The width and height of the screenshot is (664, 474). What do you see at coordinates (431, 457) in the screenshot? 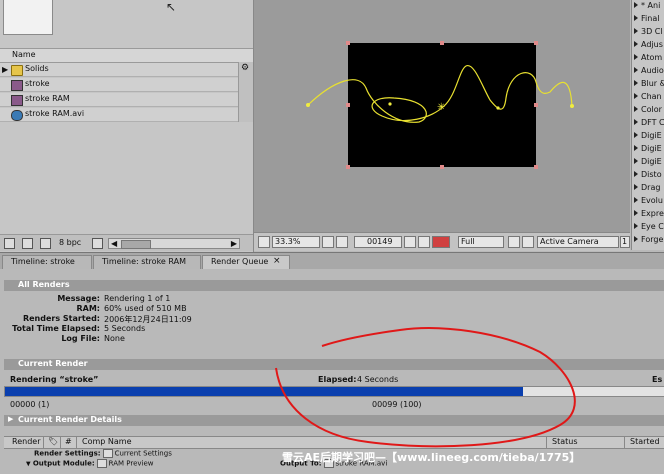
I see `watermark-text: 雪云AE后期学习吧—【www.lineeg.com/tieba/1775】` at bounding box center [431, 457].